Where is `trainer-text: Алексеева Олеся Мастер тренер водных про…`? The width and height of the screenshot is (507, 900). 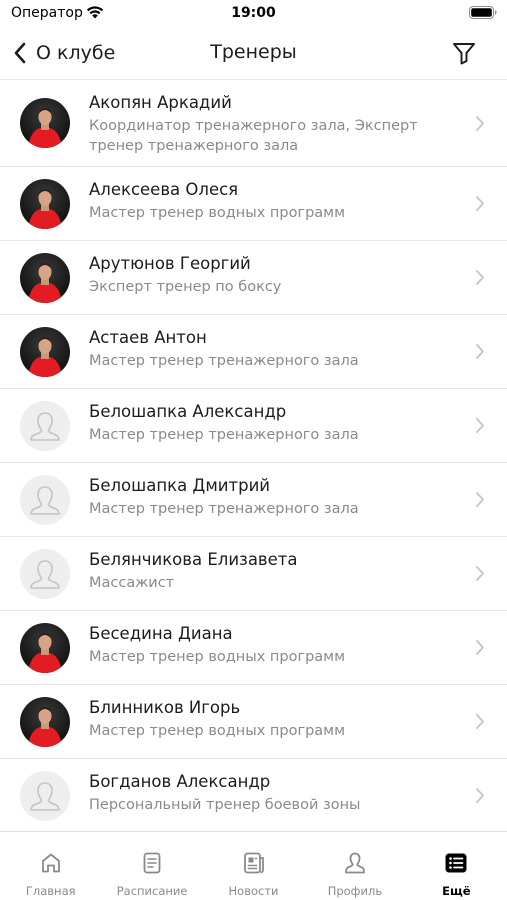 trainer-text: Алексеева Олеся Мастер тренер водных про… is located at coordinates (276, 201).